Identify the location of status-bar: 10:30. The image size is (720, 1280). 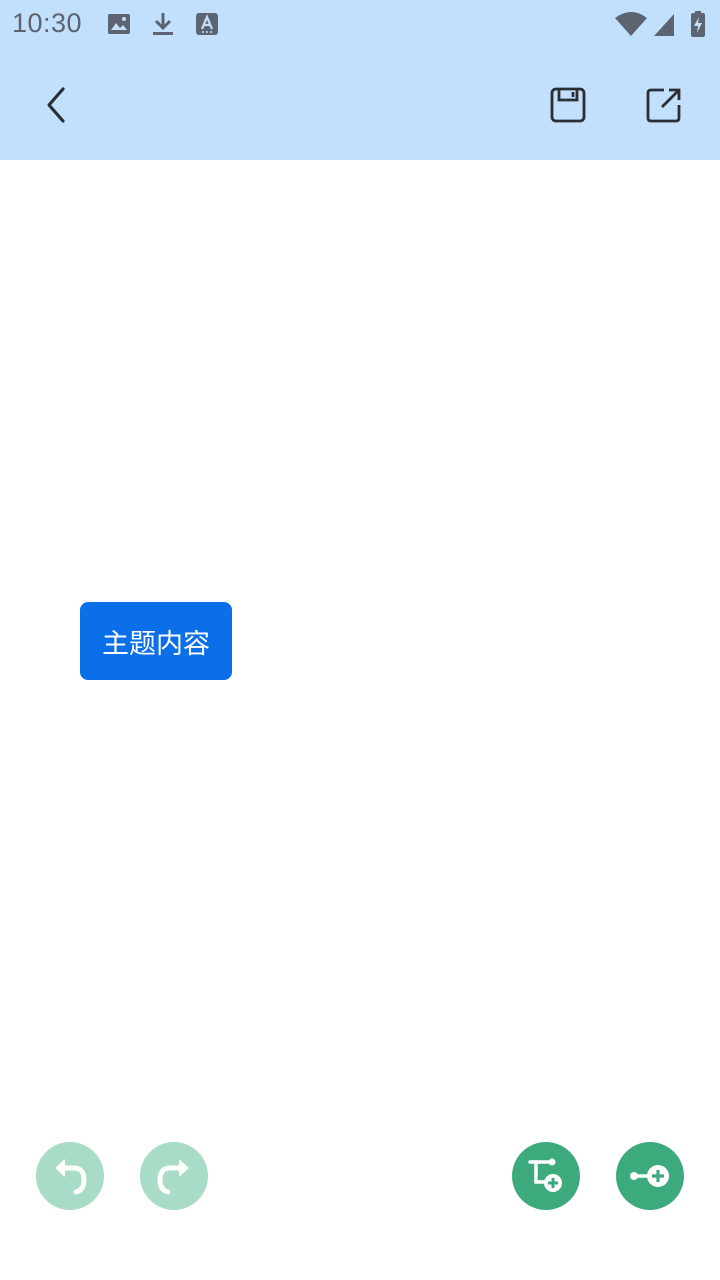
(360, 25).